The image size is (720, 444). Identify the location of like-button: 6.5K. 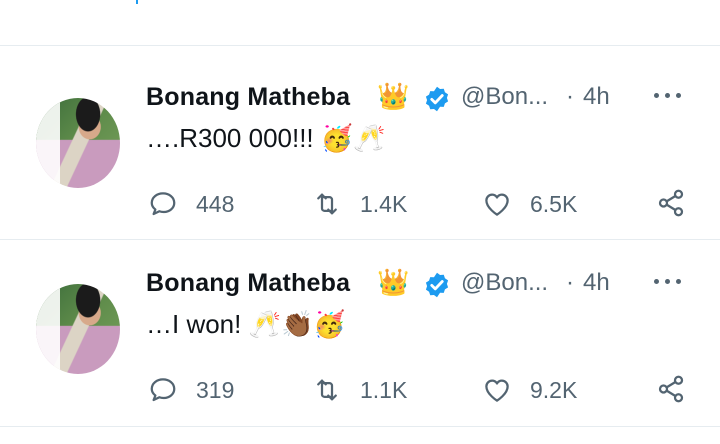
(529, 204).